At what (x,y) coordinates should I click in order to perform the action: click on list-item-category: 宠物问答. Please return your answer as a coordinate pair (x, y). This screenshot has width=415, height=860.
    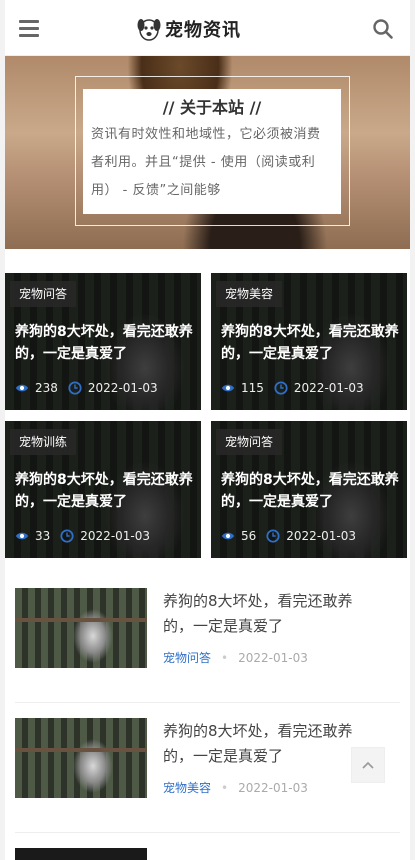
    Looking at the image, I should click on (187, 657).